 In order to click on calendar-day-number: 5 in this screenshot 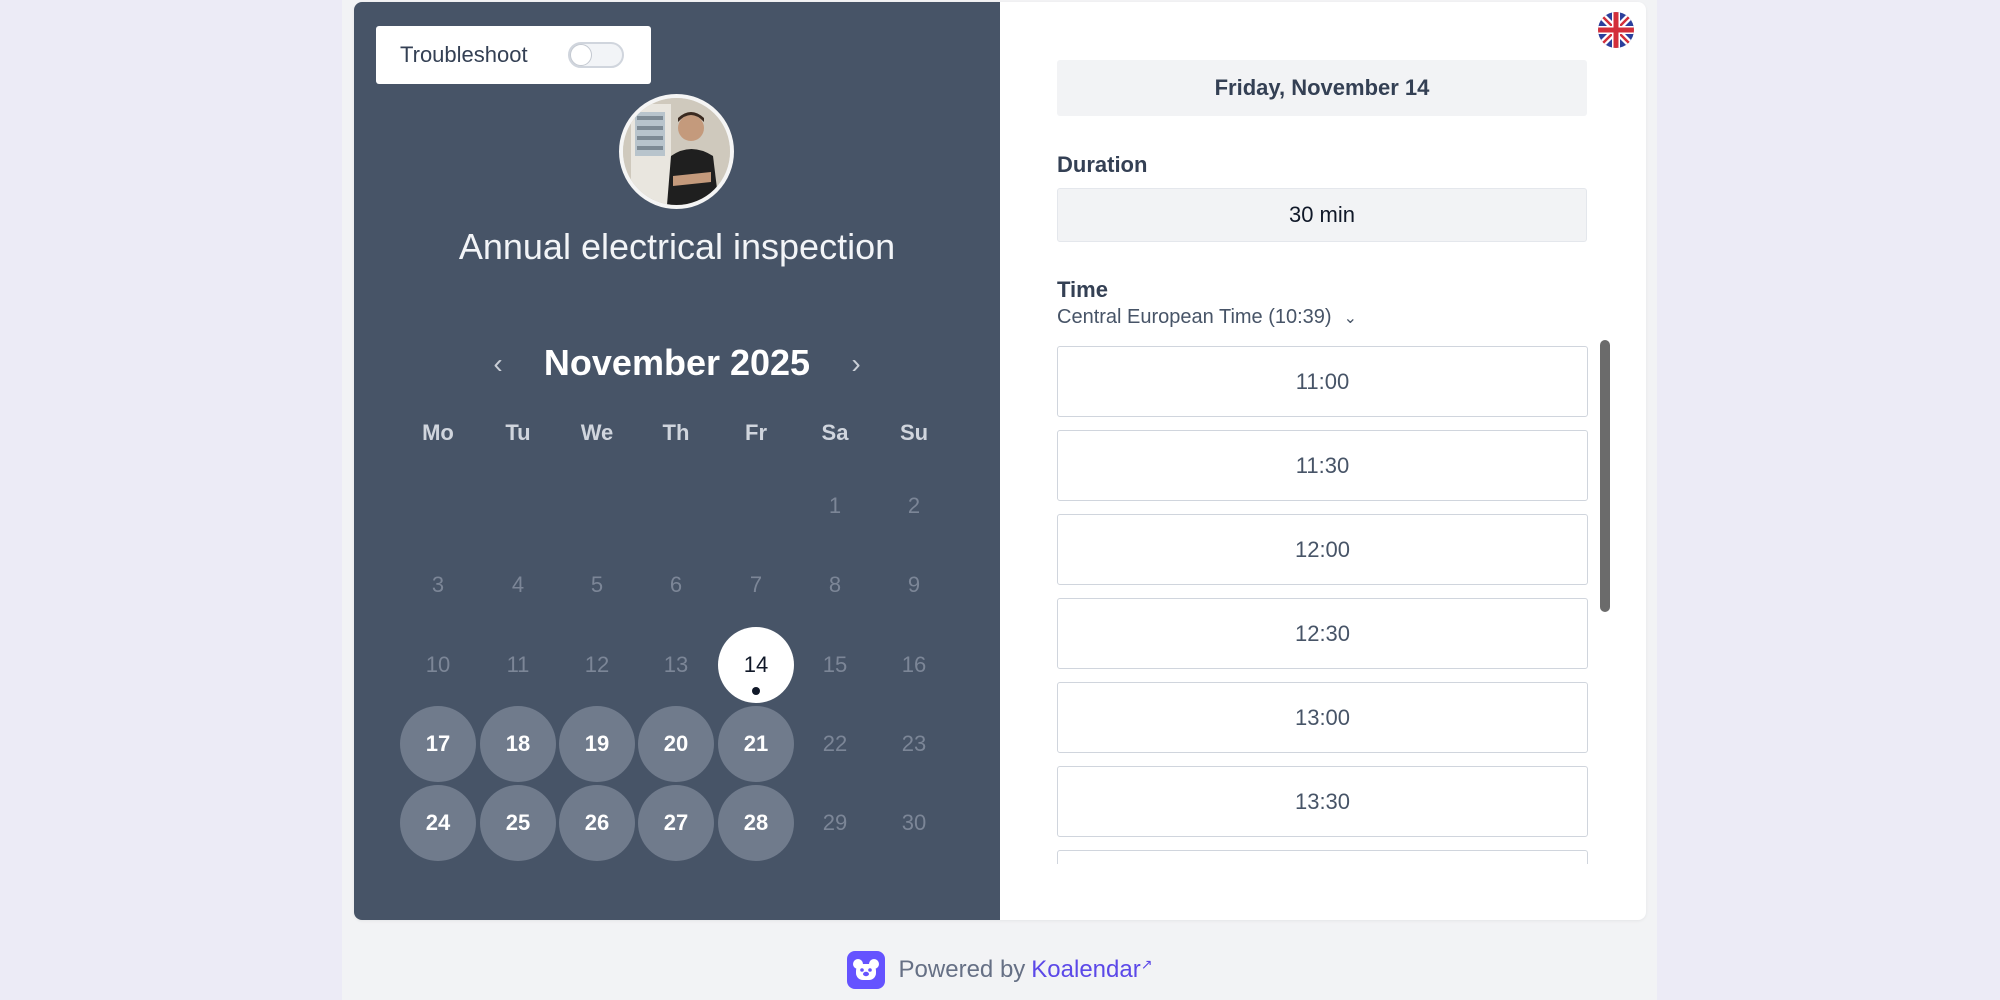, I will do `click(597, 584)`.